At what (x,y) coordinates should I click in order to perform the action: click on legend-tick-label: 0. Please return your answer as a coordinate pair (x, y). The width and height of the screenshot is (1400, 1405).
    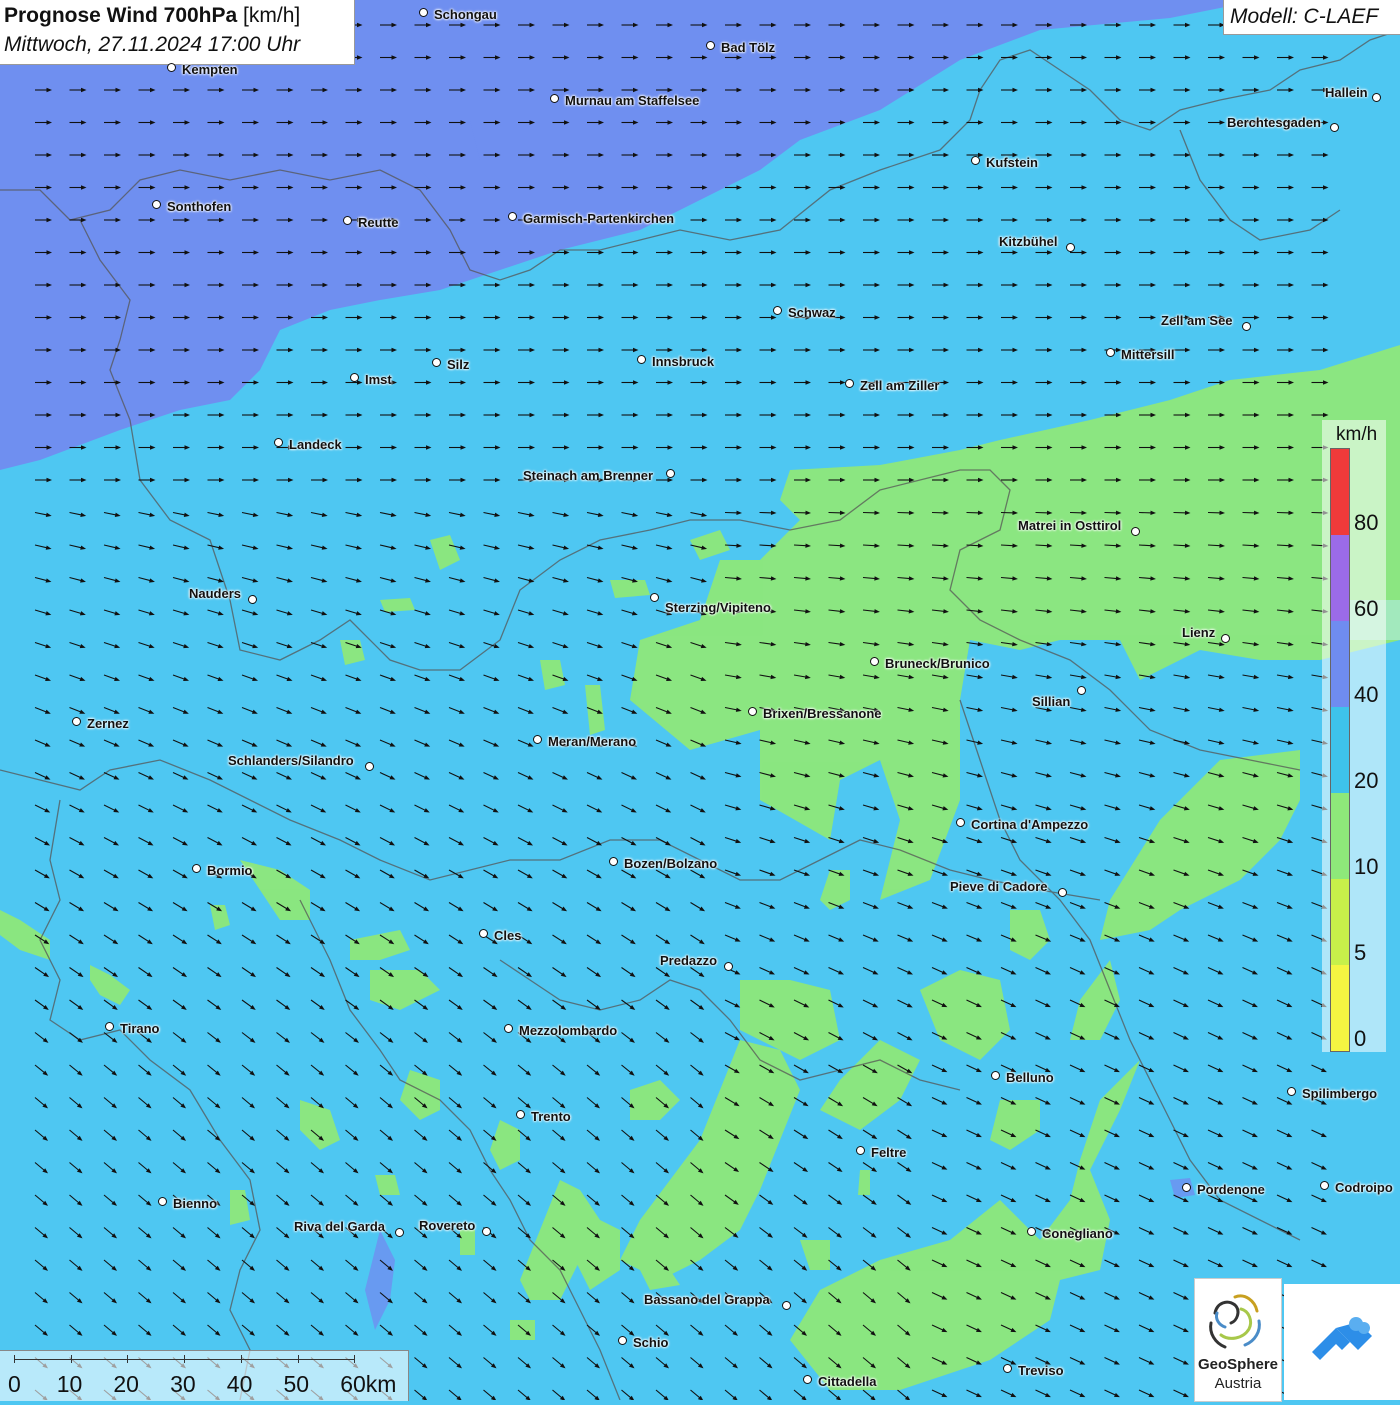
    Looking at the image, I should click on (1360, 1039).